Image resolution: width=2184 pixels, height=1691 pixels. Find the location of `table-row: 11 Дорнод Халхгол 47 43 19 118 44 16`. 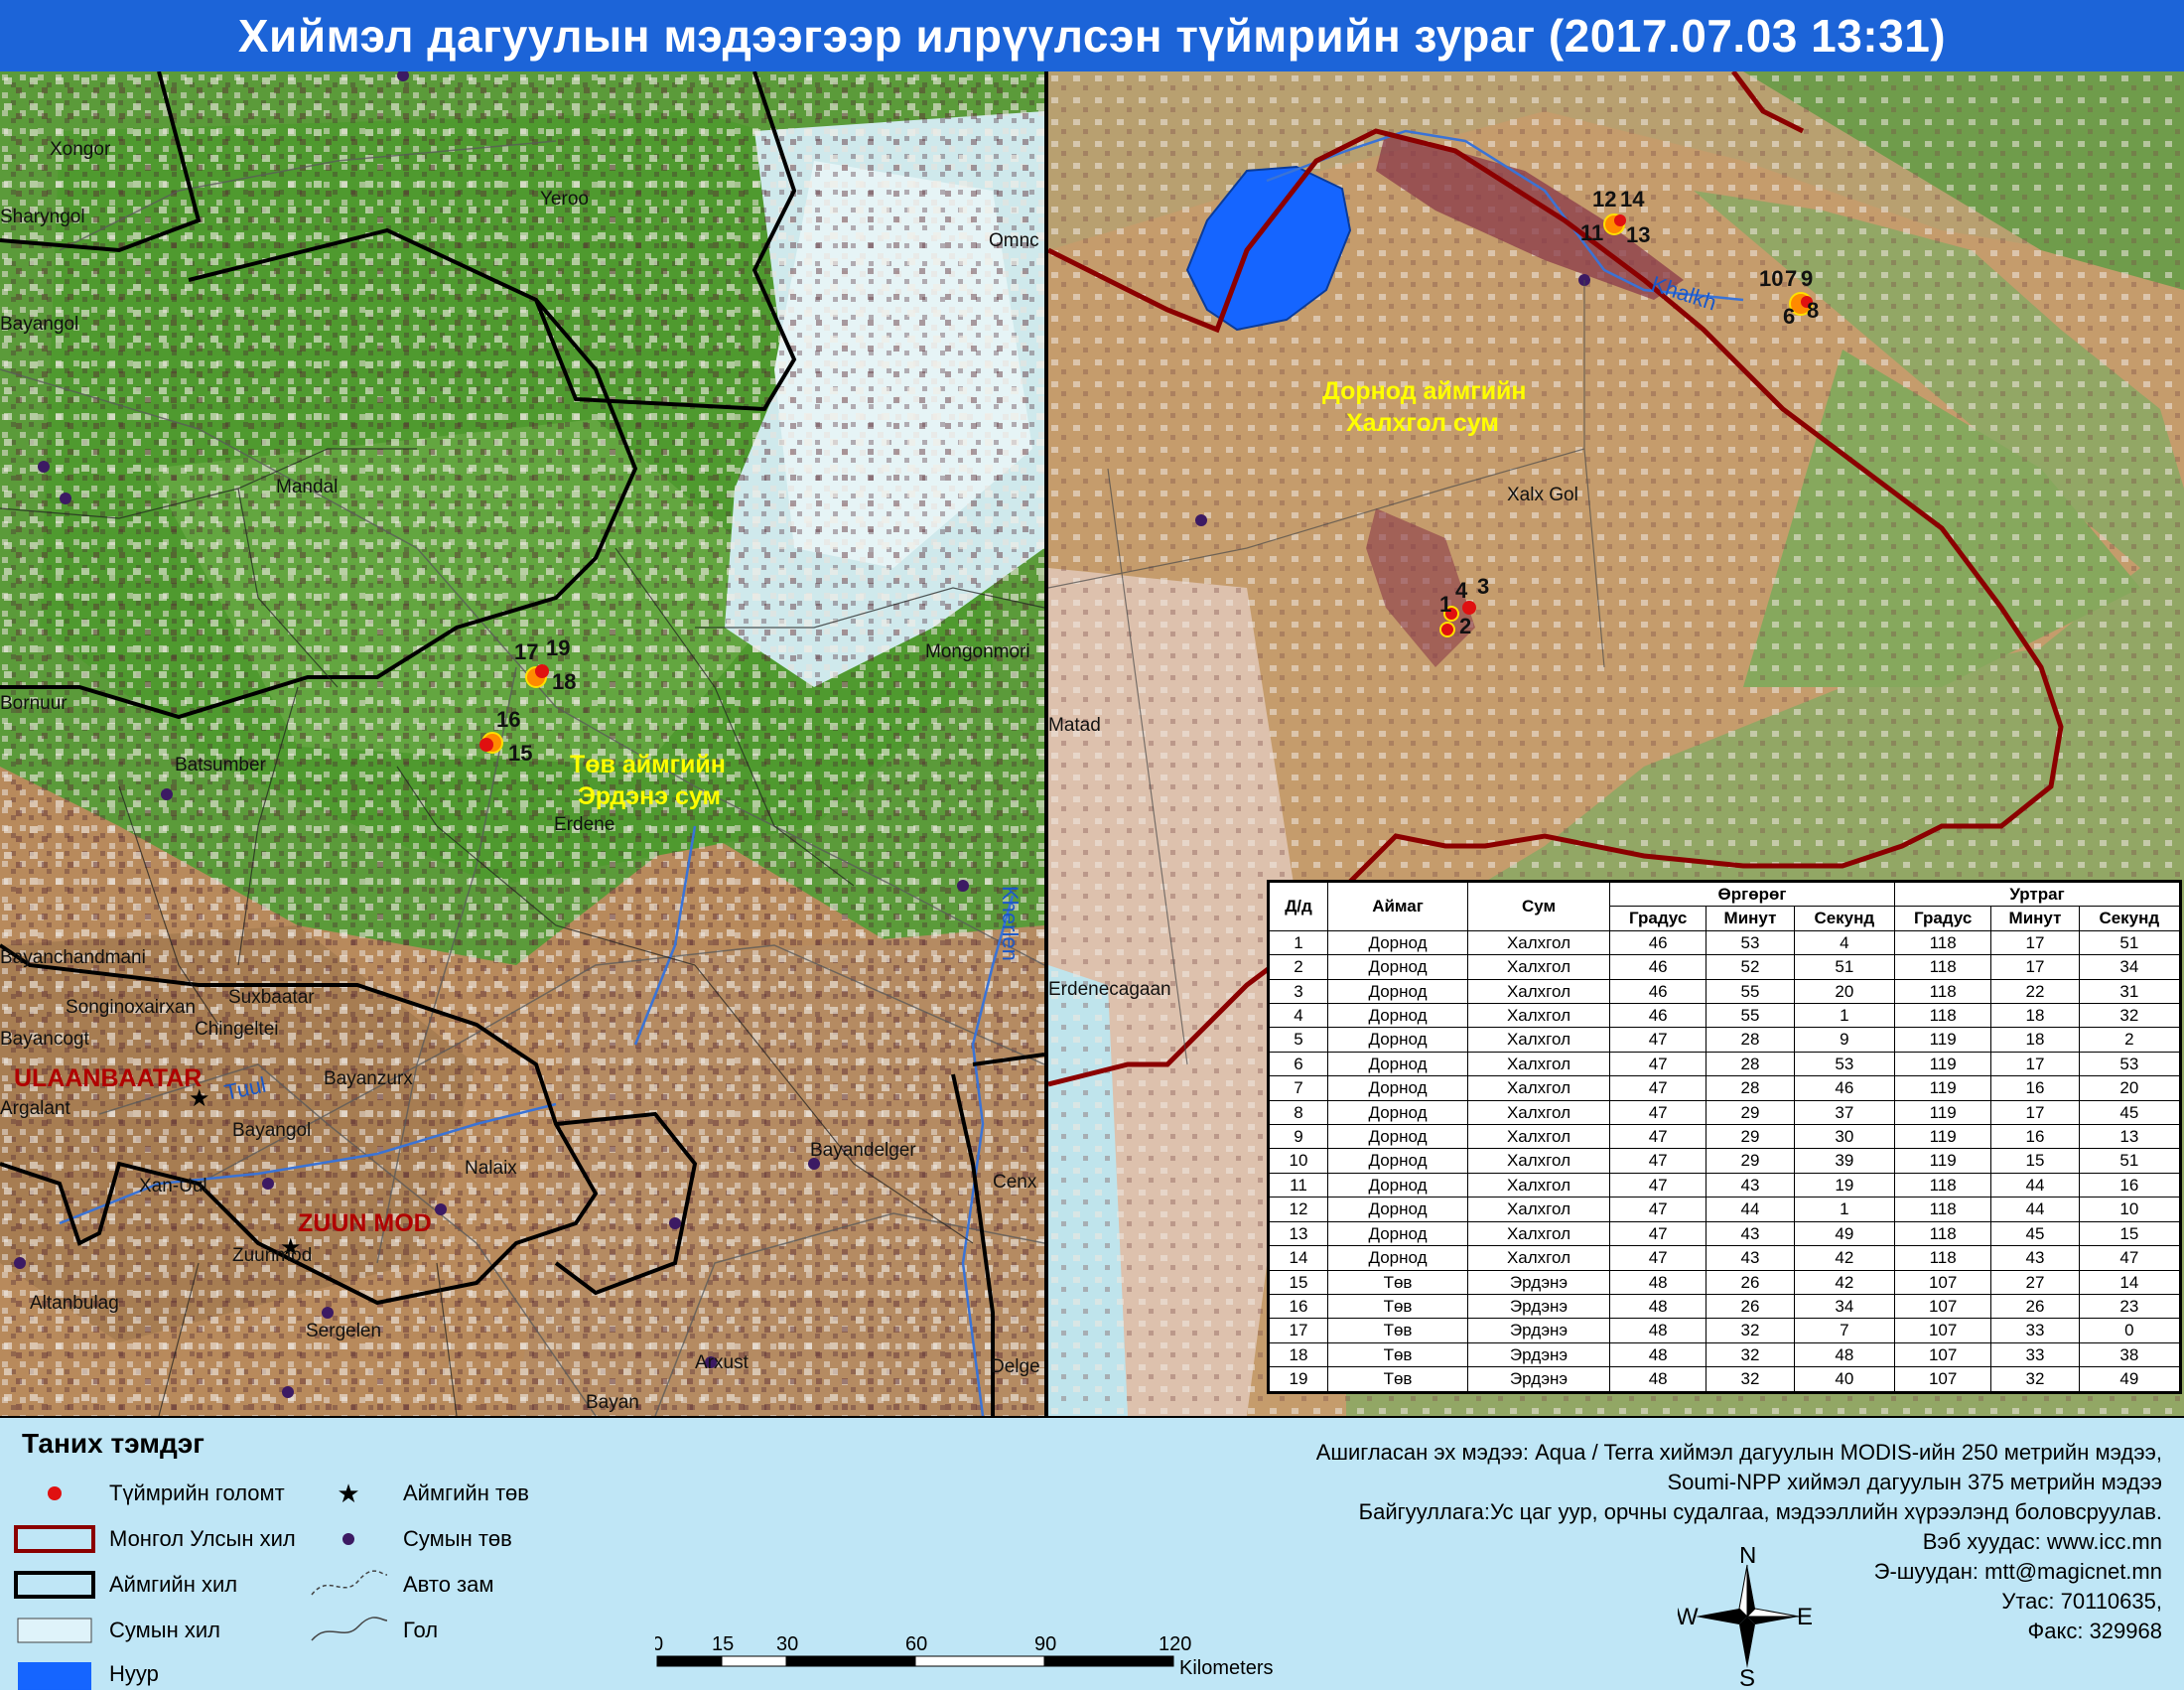

table-row: 11 Дорнод Халхгол 47 43 19 118 44 16 is located at coordinates (1725, 1185).